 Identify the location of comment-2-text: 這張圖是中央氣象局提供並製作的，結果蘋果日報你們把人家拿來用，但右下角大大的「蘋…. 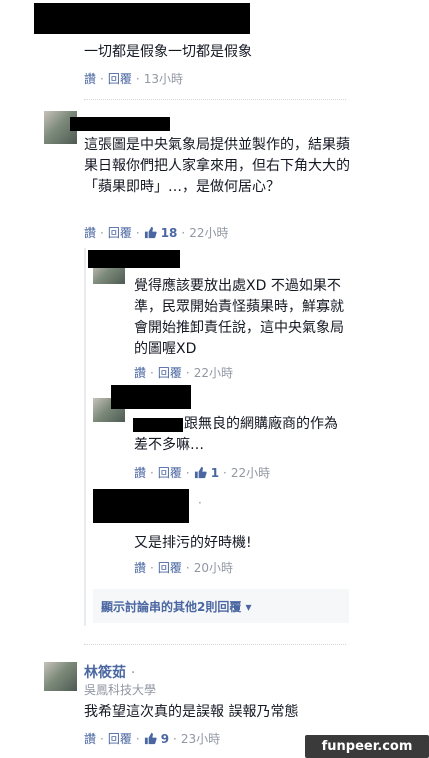
(217, 166).